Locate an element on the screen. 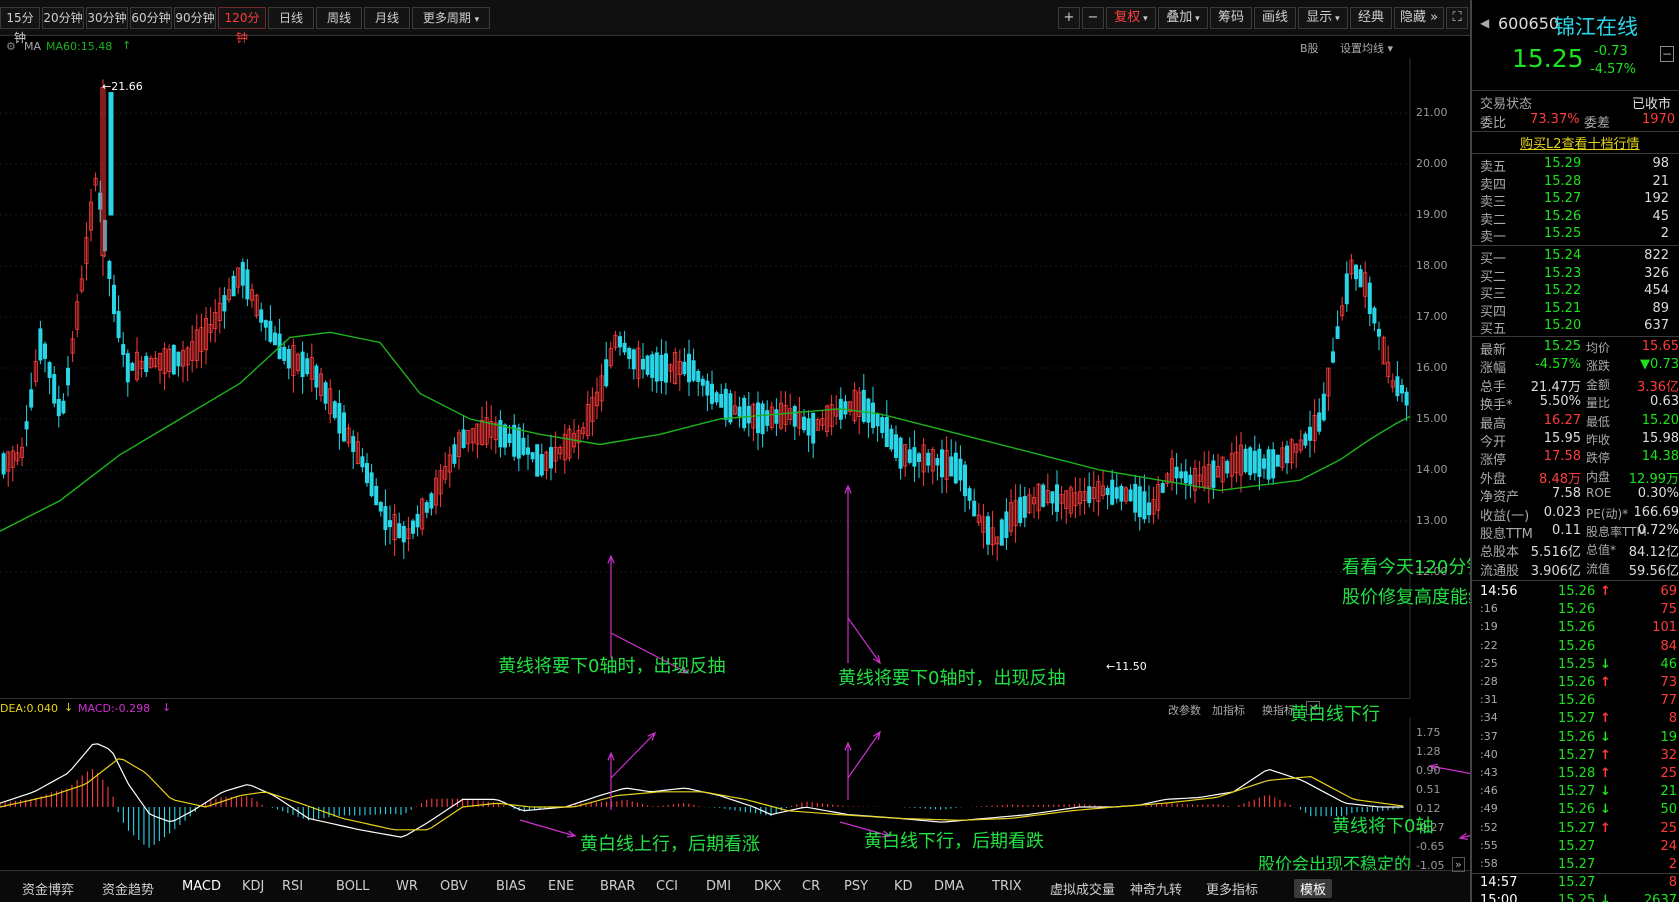 This screenshot has width=1679, height=902. stat-value: 8.48万 is located at coordinates (1560, 477).